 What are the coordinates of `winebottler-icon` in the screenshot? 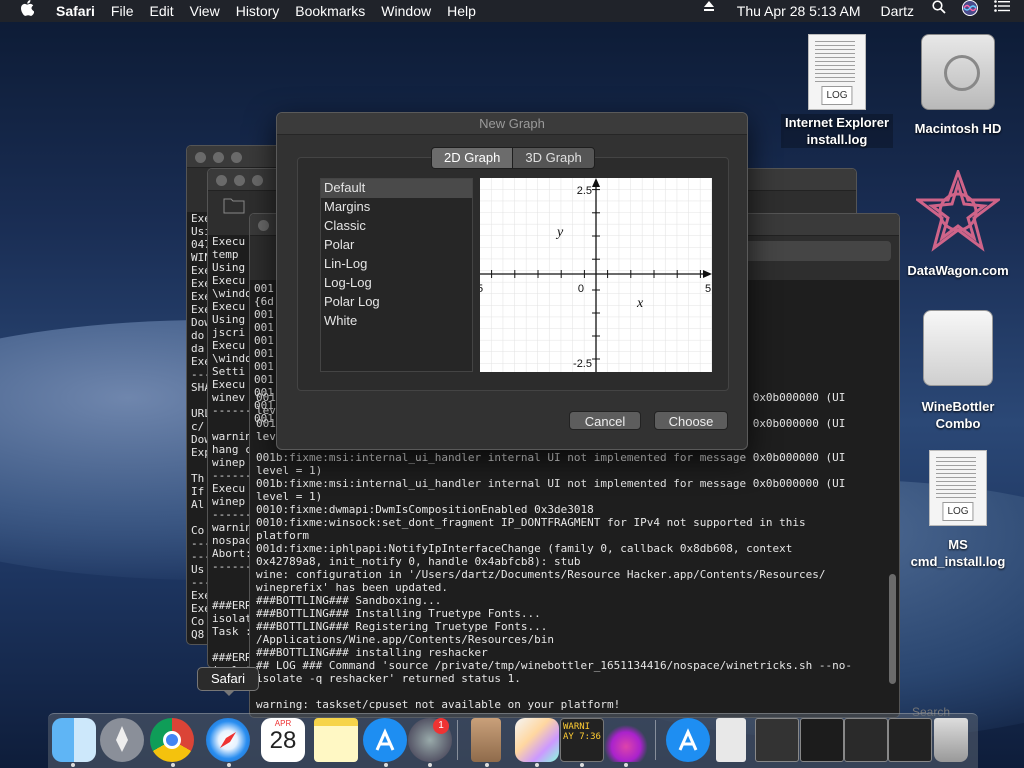 It's located at (486, 740).